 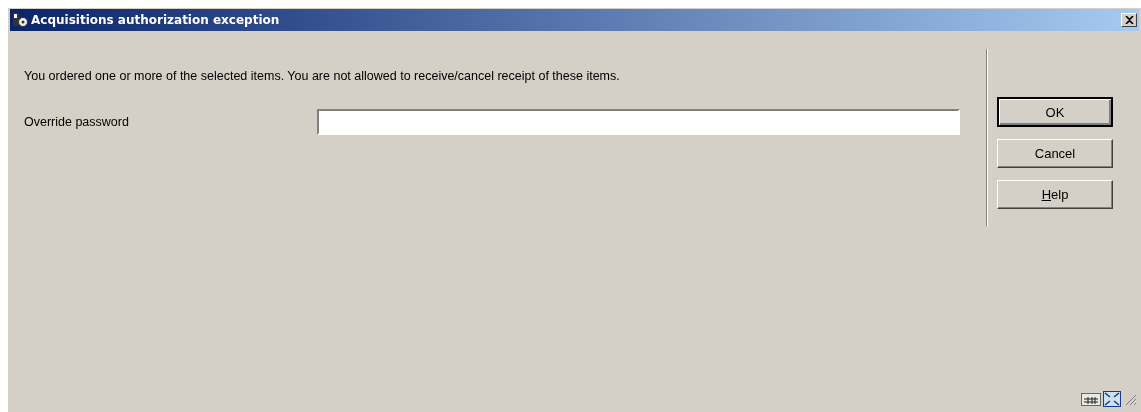 I want to click on app-icon, so click(x=20, y=20).